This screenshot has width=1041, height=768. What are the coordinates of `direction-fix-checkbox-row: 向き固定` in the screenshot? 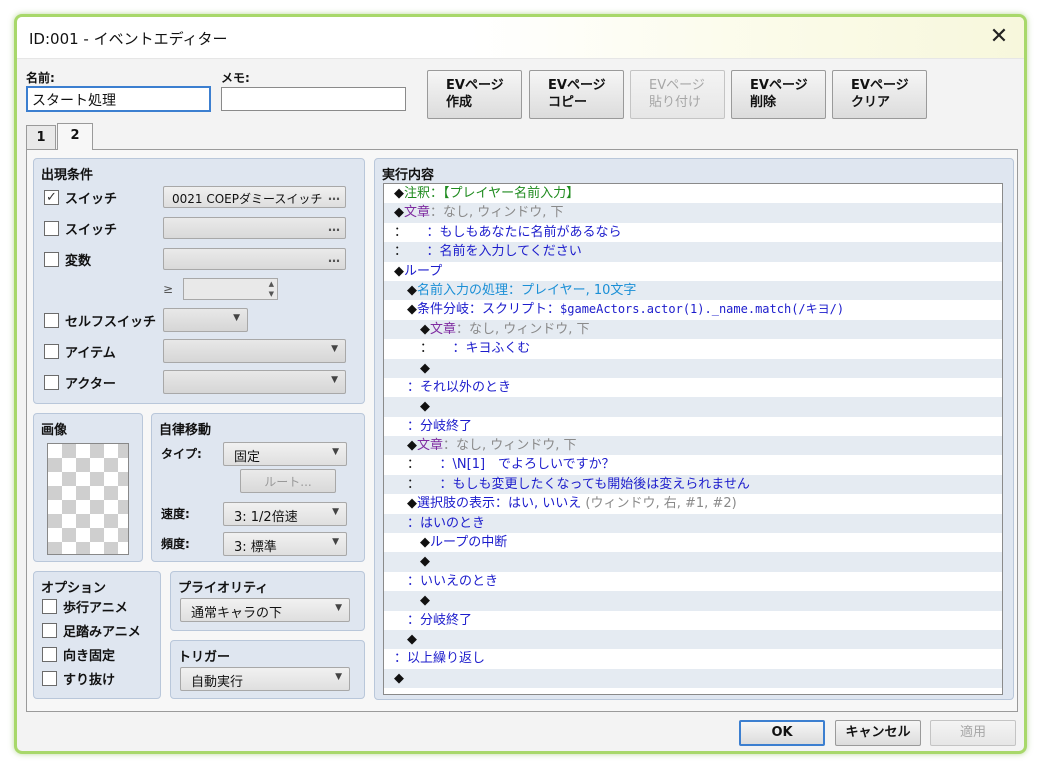 It's located at (78, 654).